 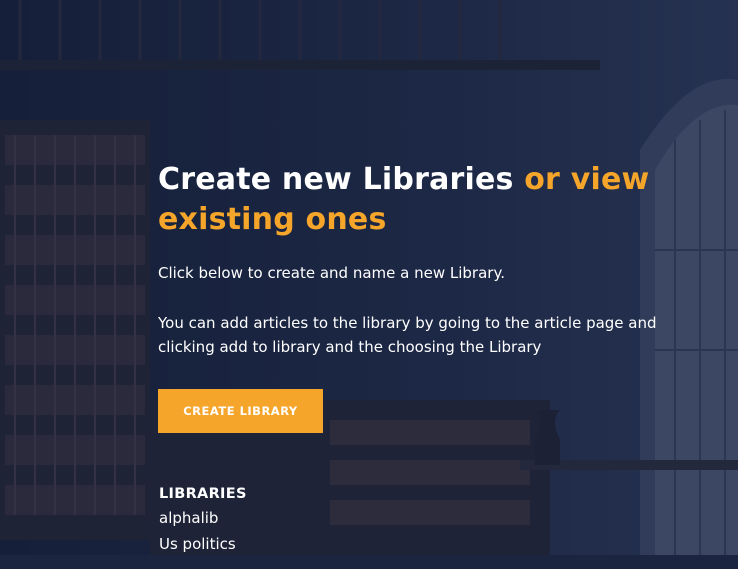 I want to click on headline-main: Create new Libraries, so click(x=341, y=179).